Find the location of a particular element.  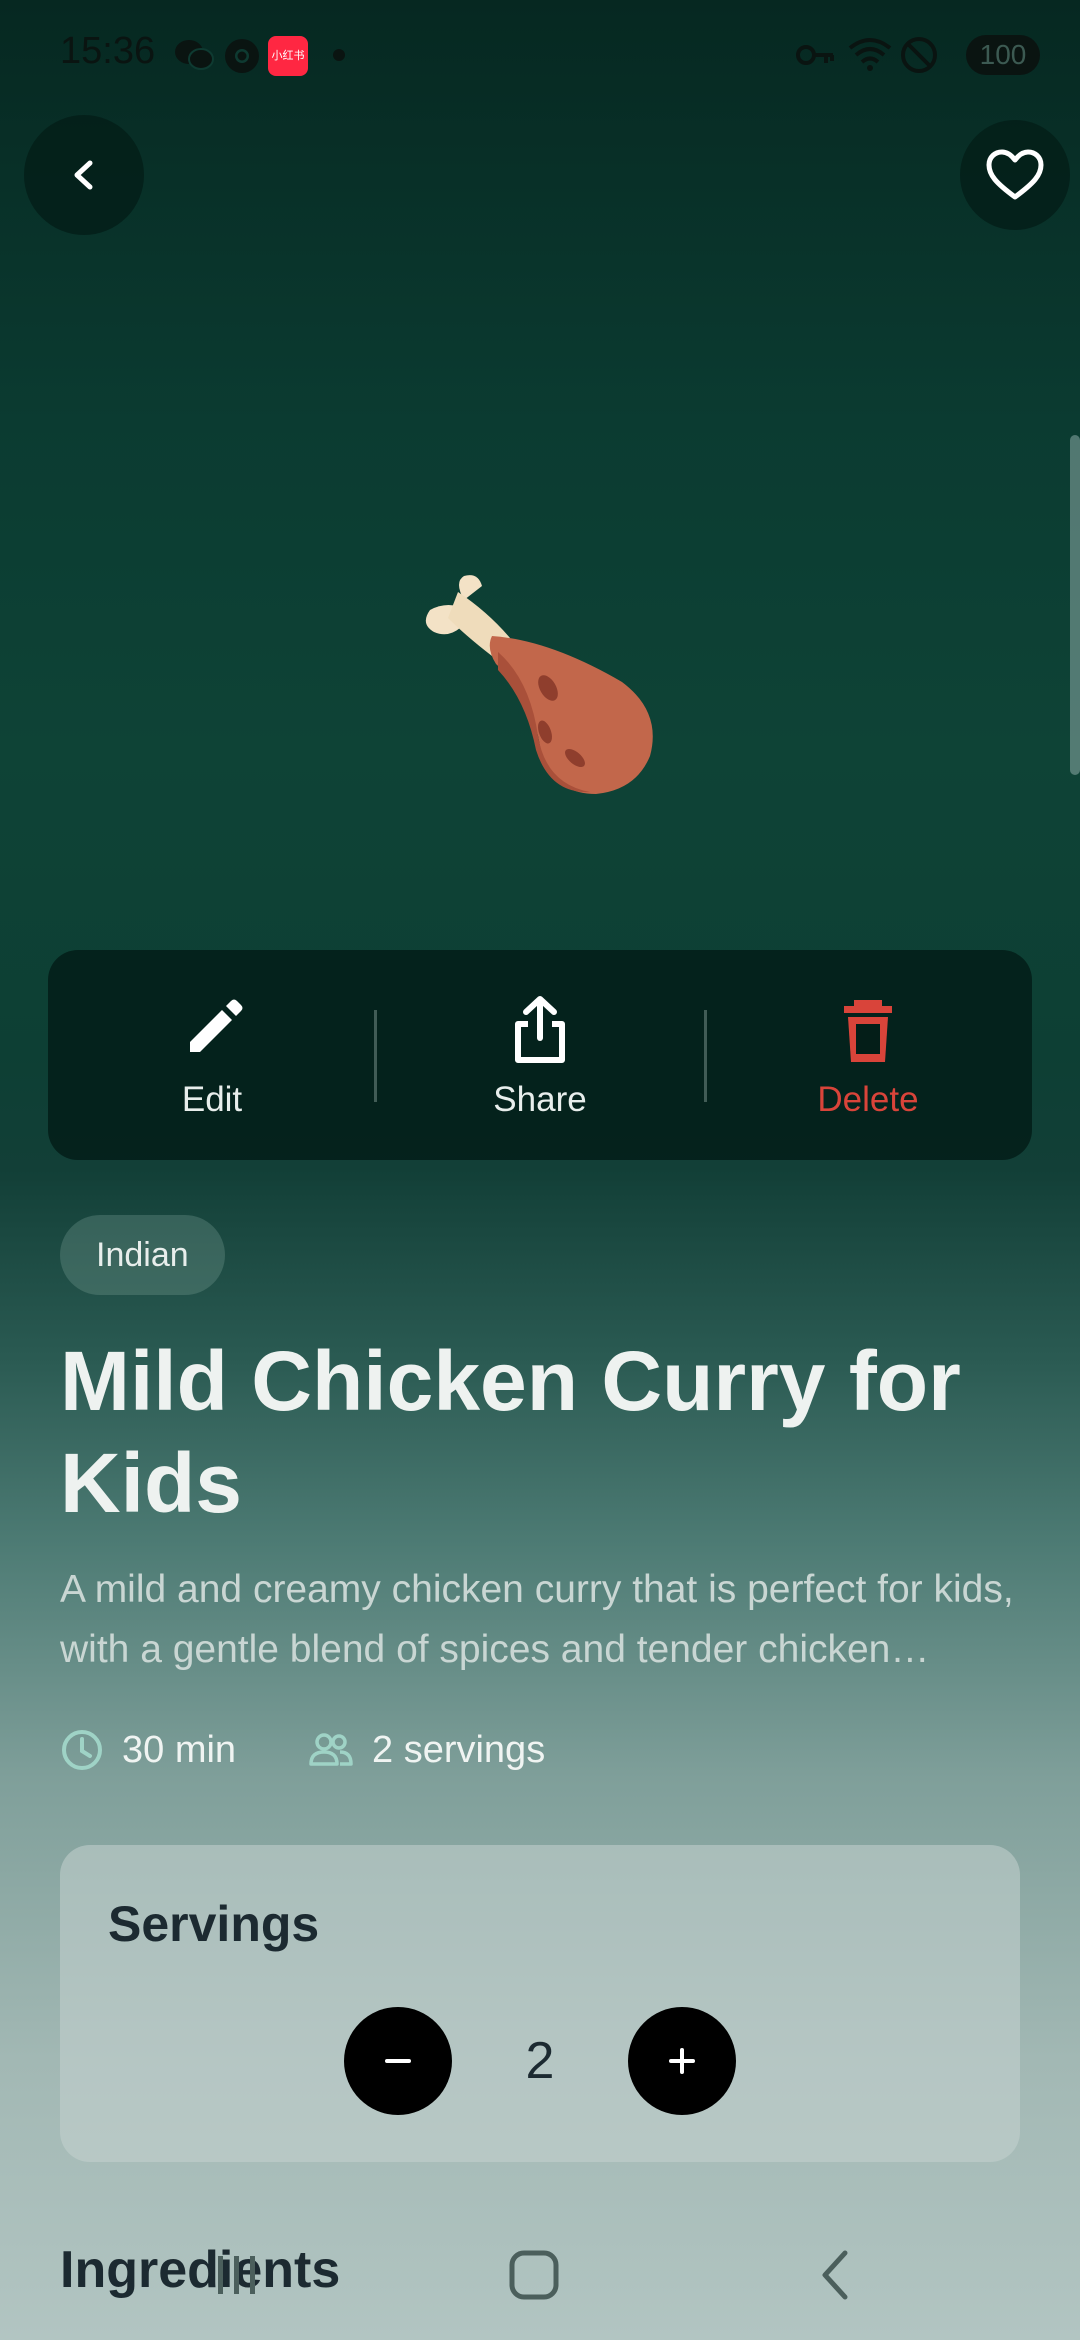

minus-icon is located at coordinates (398, 2061).